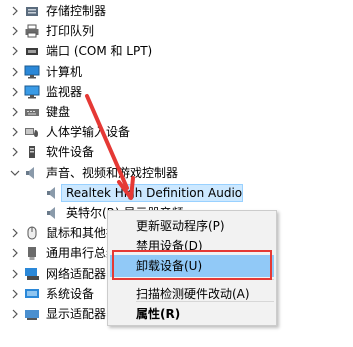 The height and width of the screenshot is (347, 353). What do you see at coordinates (76, 274) in the screenshot?
I see `tree-item-label: 网络适配器` at bounding box center [76, 274].